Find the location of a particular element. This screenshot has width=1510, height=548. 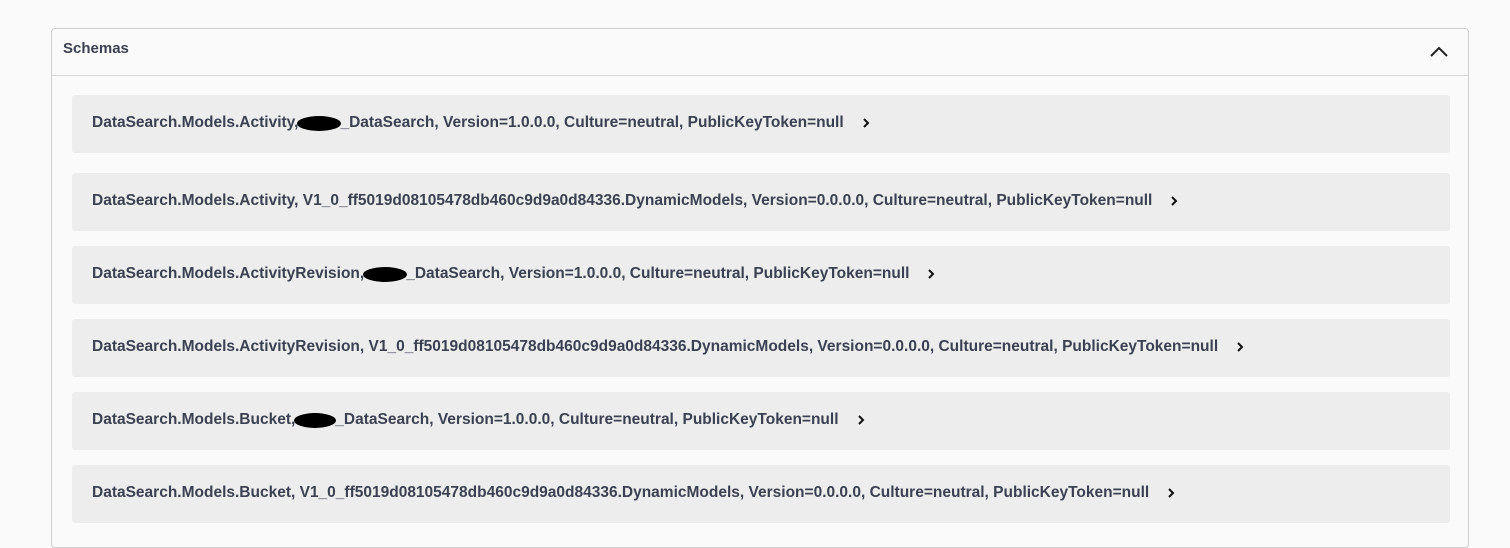

schema-label-prefix: DataSearch.Models.ActivityRevision, is located at coordinates (228, 273).